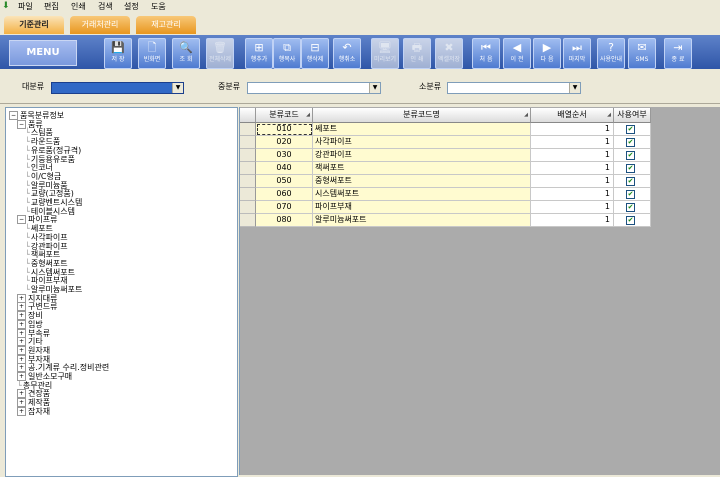 The width and height of the screenshot is (720, 477). What do you see at coordinates (422, 168) in the screenshot?
I see `cell-name: 잭써포트` at bounding box center [422, 168].